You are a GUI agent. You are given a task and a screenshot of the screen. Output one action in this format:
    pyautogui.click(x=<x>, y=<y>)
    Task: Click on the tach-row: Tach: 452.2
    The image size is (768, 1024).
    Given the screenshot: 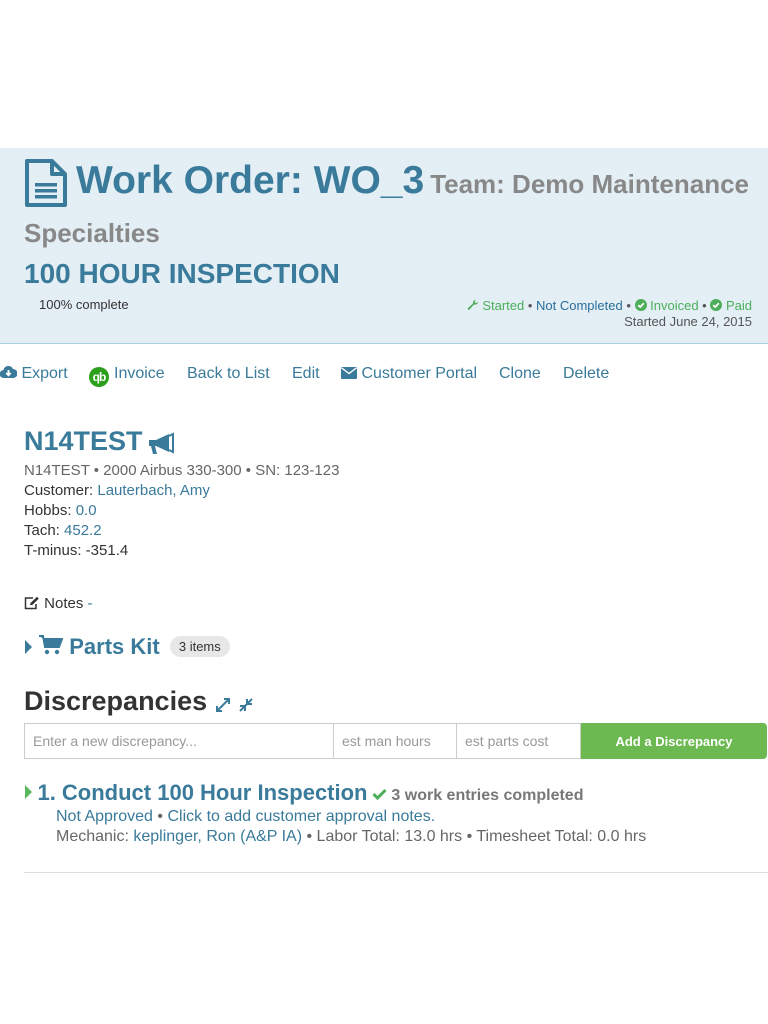 What is the action you would take?
    pyautogui.click(x=63, y=530)
    